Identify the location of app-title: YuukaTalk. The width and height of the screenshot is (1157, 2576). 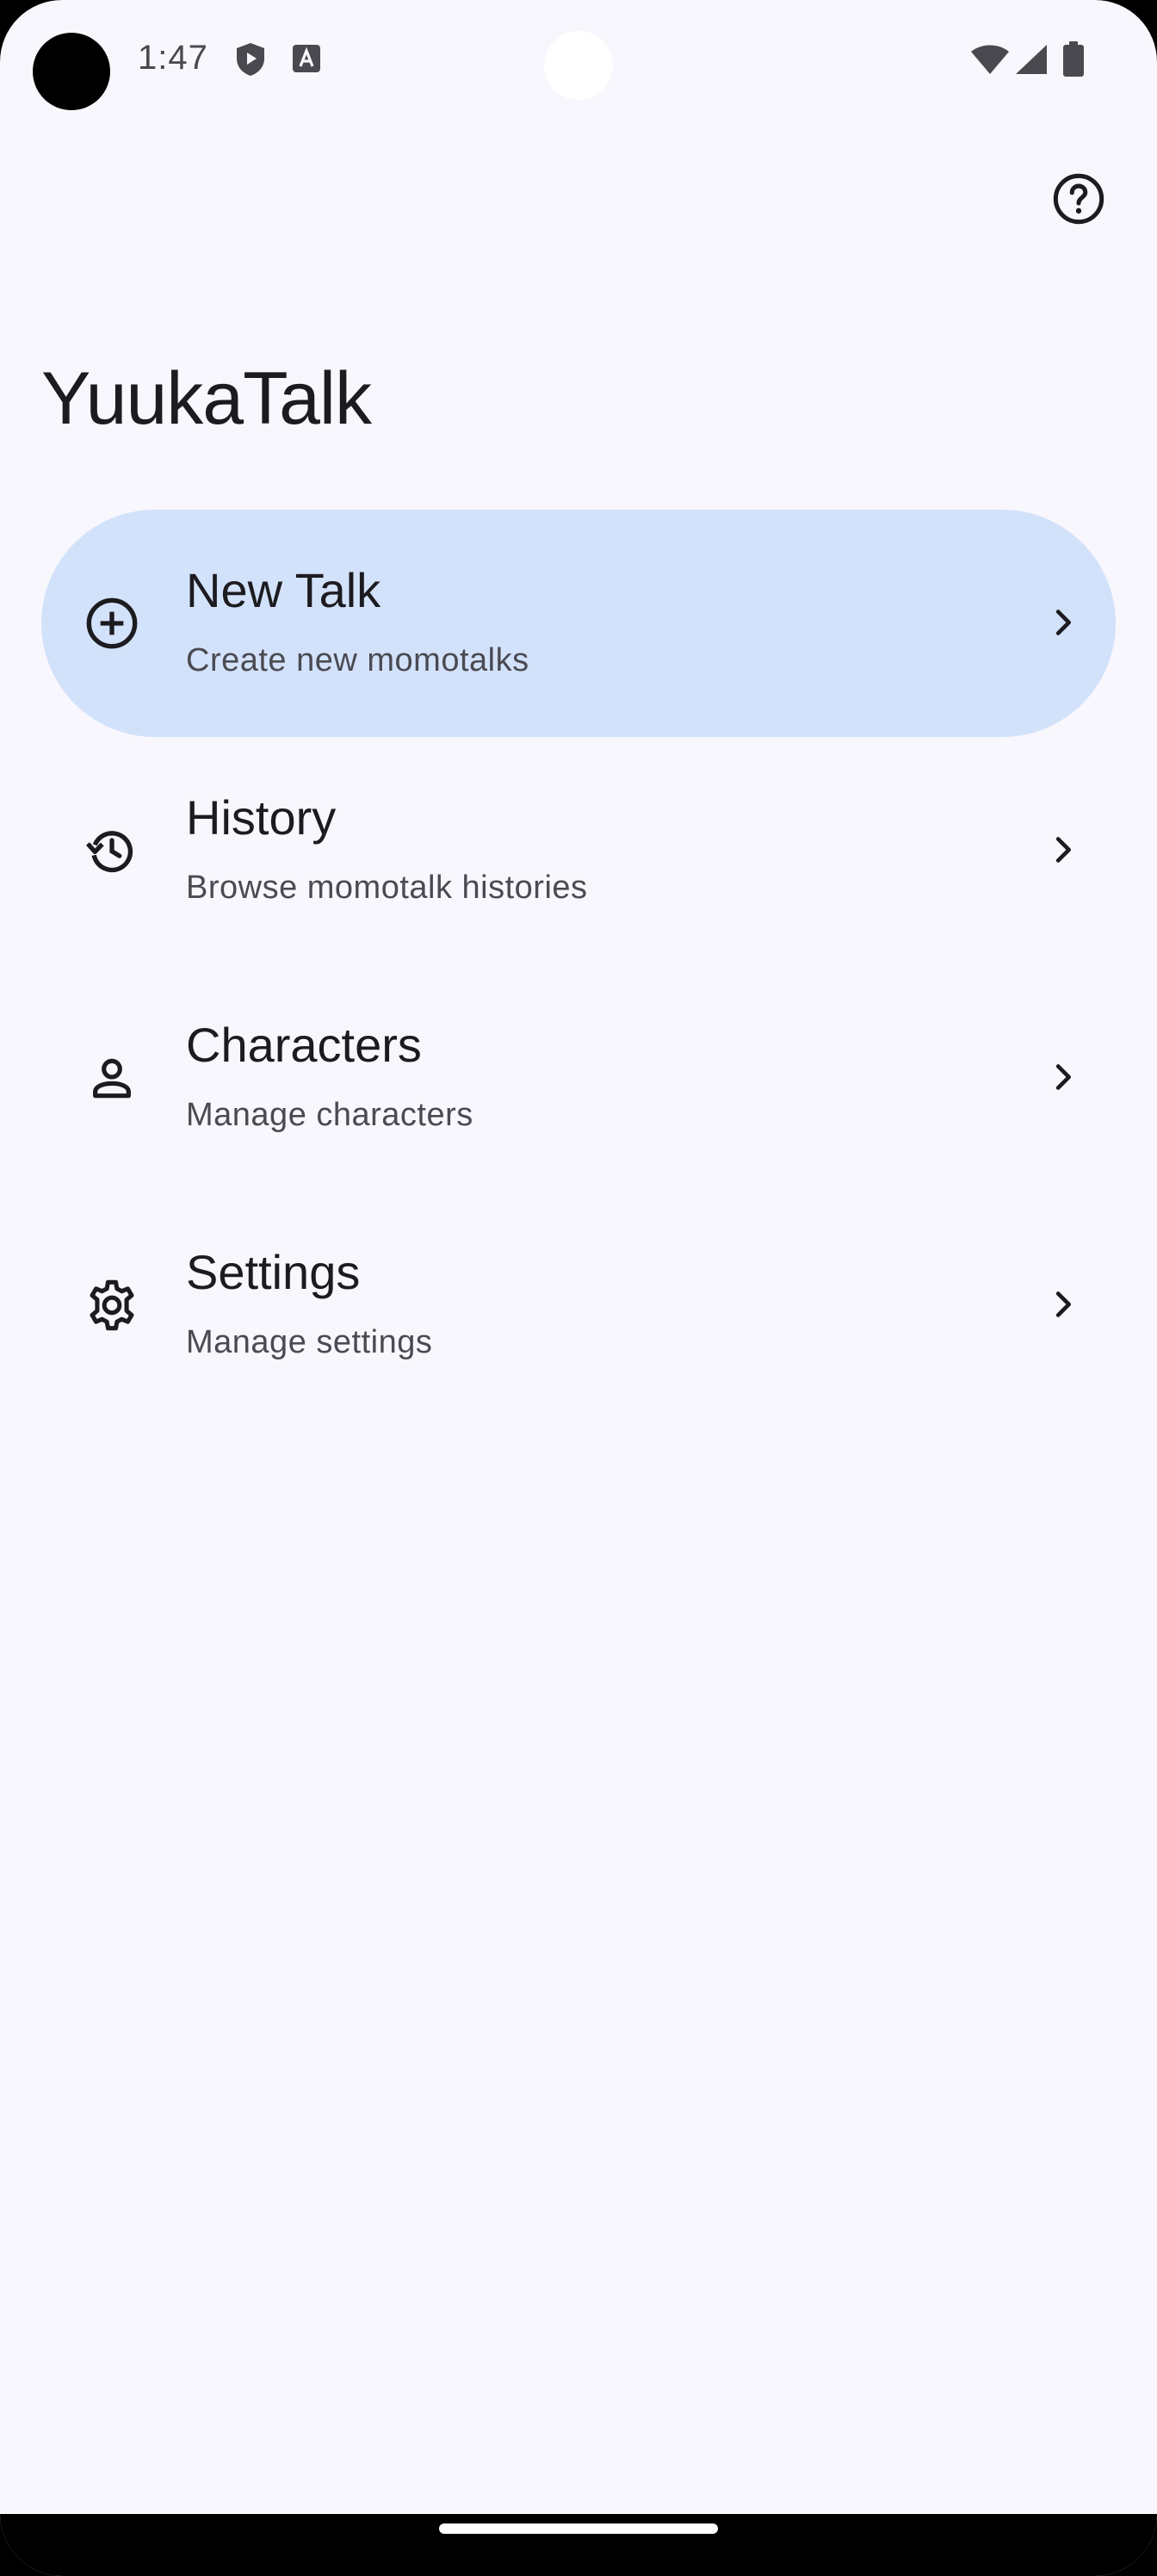
(207, 399).